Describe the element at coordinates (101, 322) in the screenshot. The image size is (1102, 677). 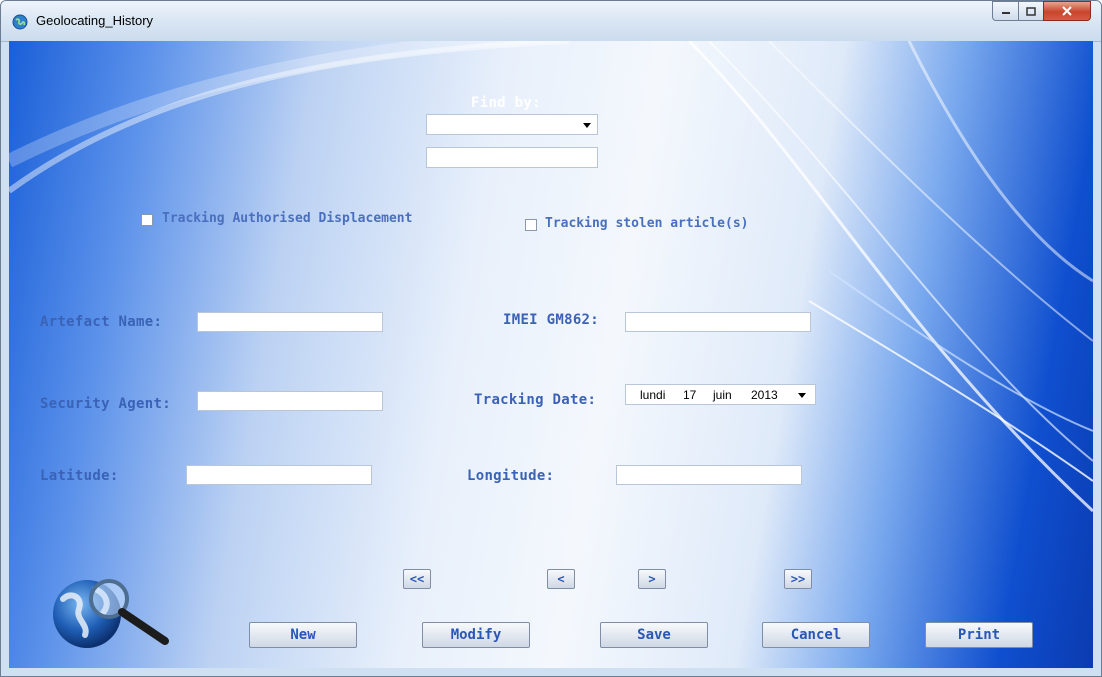
I see `artefact-name-label: Artefact Name:` at that location.